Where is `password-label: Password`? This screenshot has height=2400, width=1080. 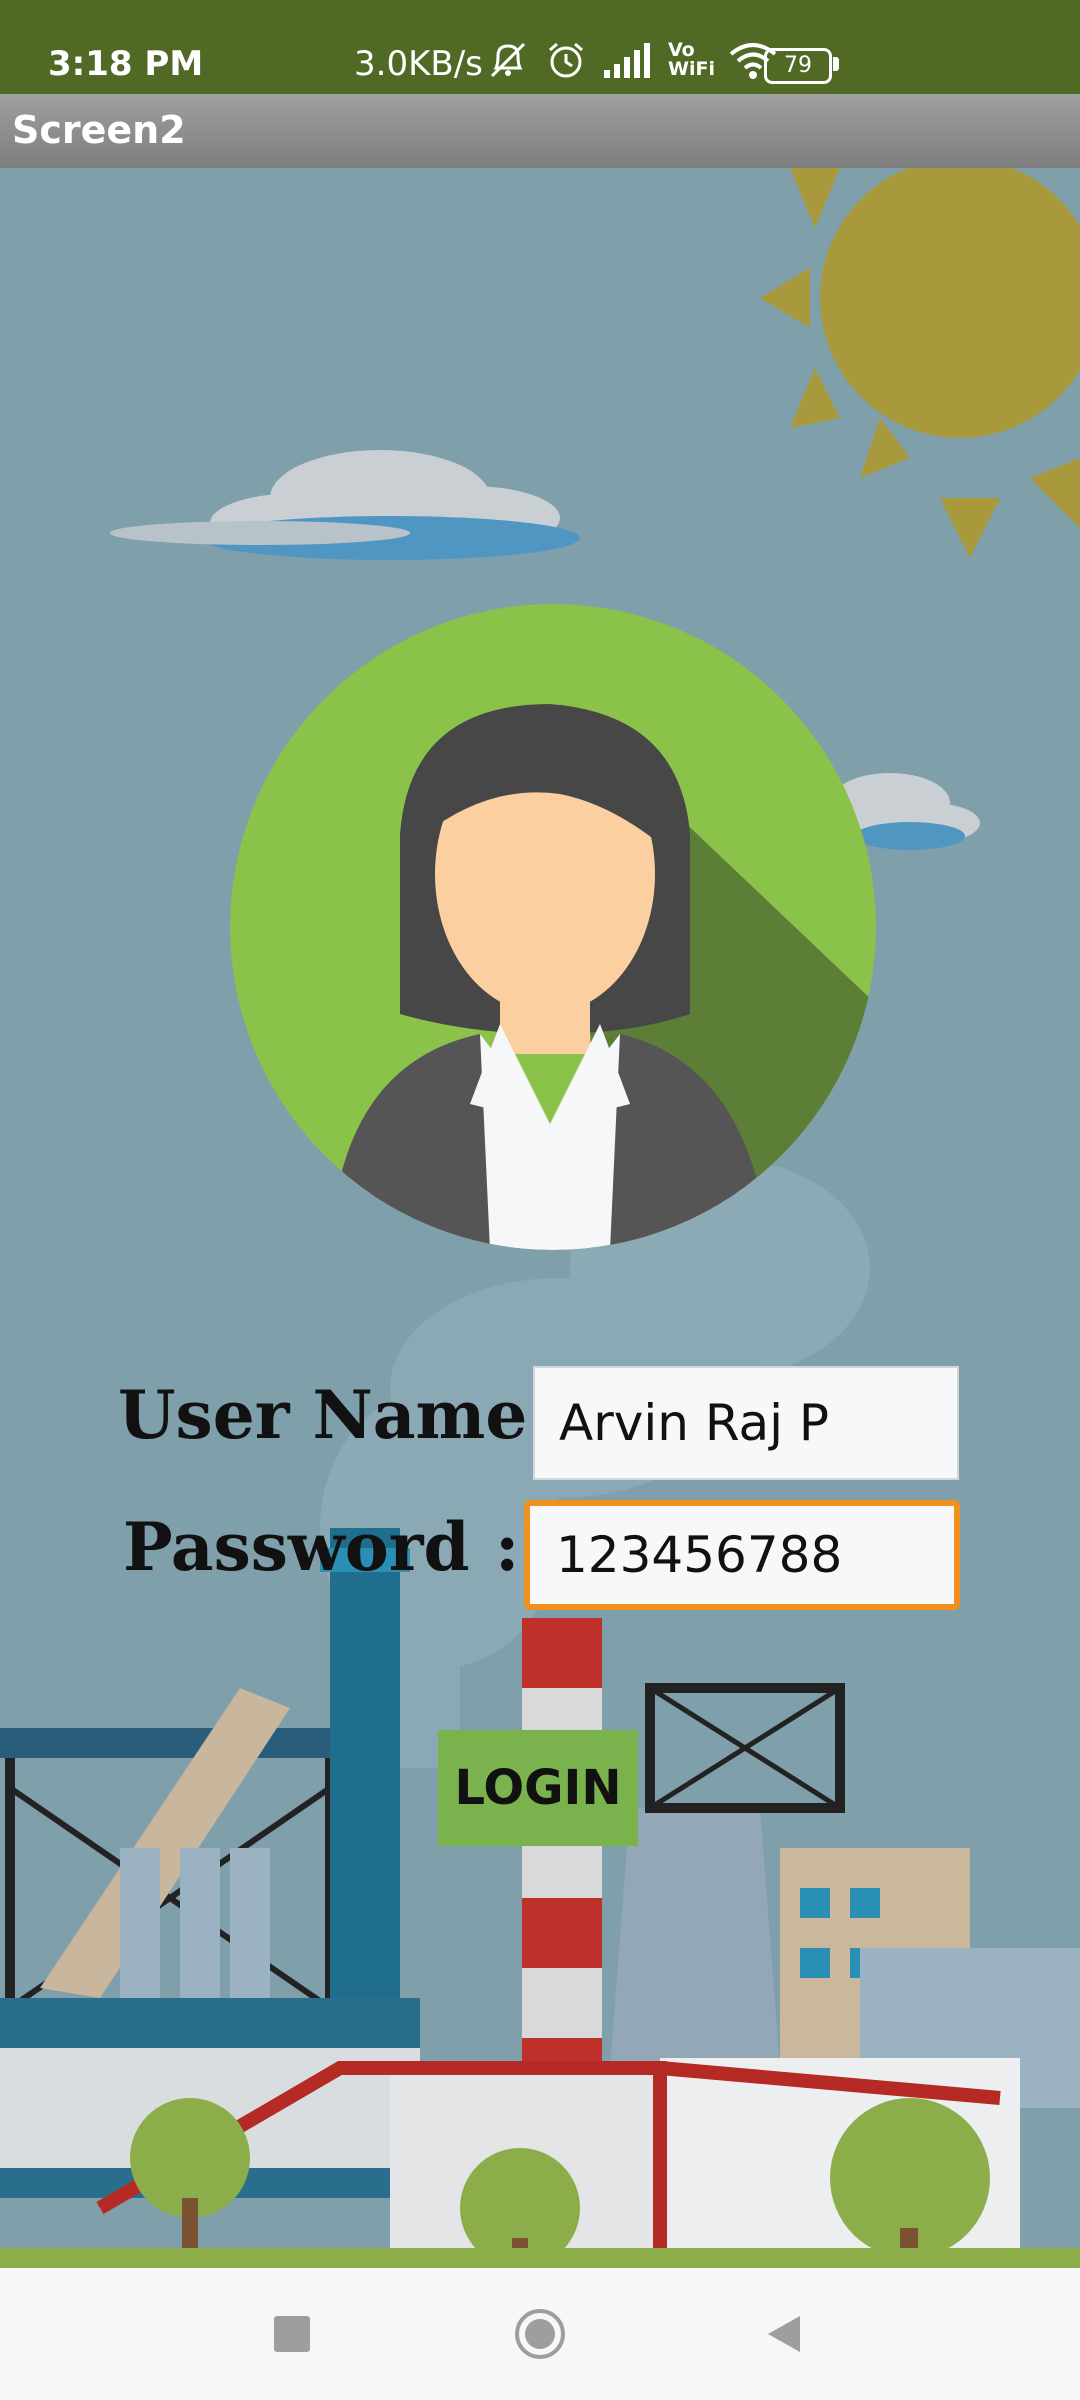 password-label: Password is located at coordinates (296, 1547).